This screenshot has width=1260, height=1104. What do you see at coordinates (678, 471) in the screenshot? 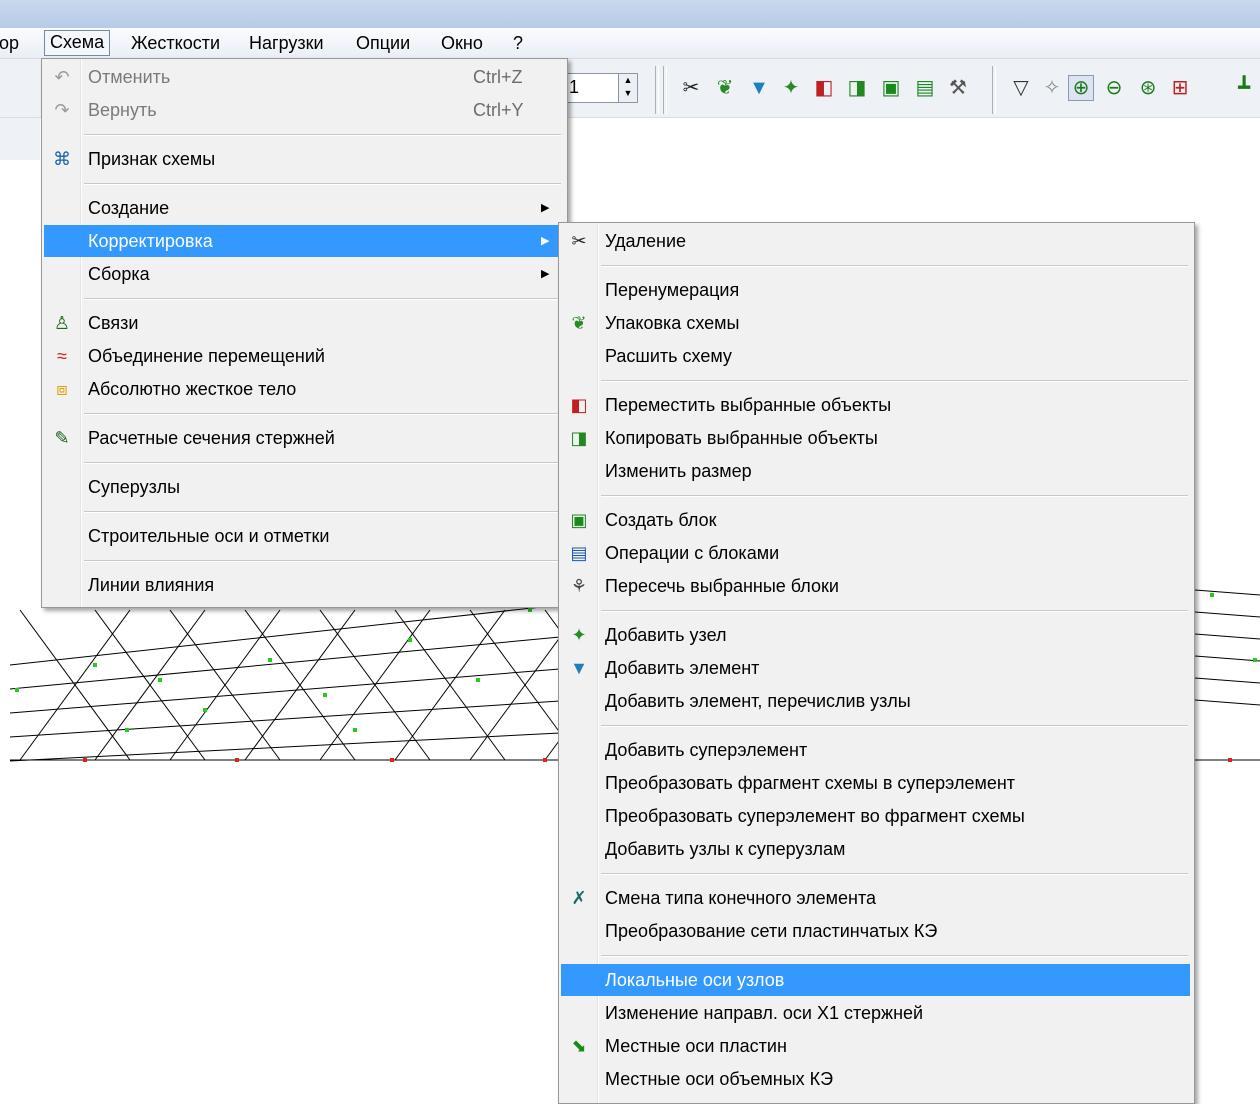
I see `menu-item-label: Изменить размер` at bounding box center [678, 471].